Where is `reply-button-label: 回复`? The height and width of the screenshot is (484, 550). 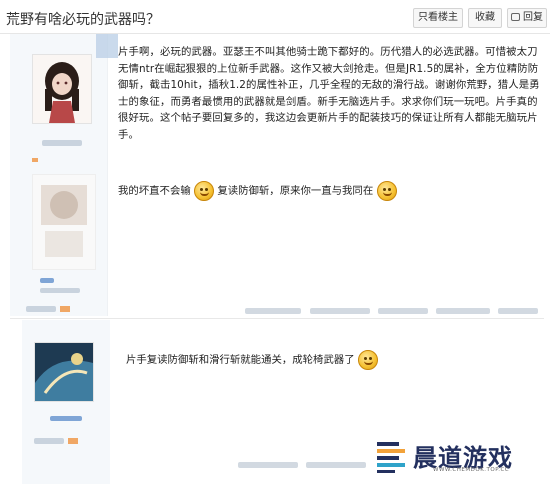
reply-button-label: 回复 is located at coordinates (533, 17).